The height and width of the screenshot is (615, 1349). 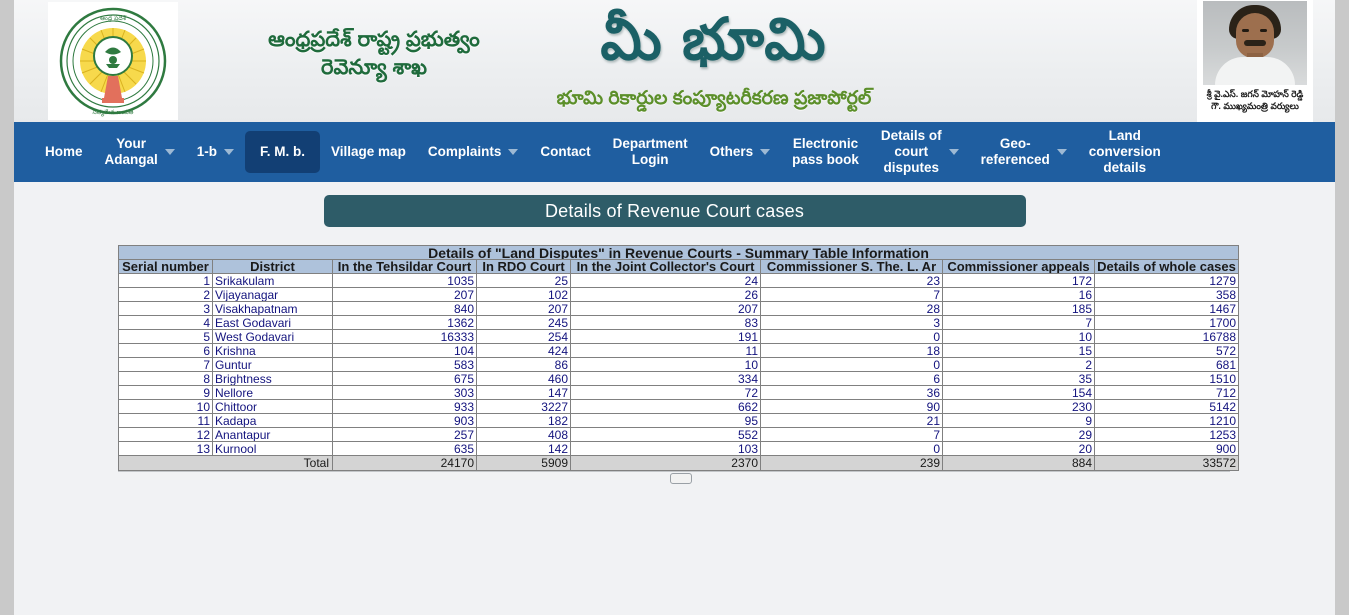 What do you see at coordinates (665, 322) in the screenshot?
I see `cell-joint-collector-court: 83` at bounding box center [665, 322].